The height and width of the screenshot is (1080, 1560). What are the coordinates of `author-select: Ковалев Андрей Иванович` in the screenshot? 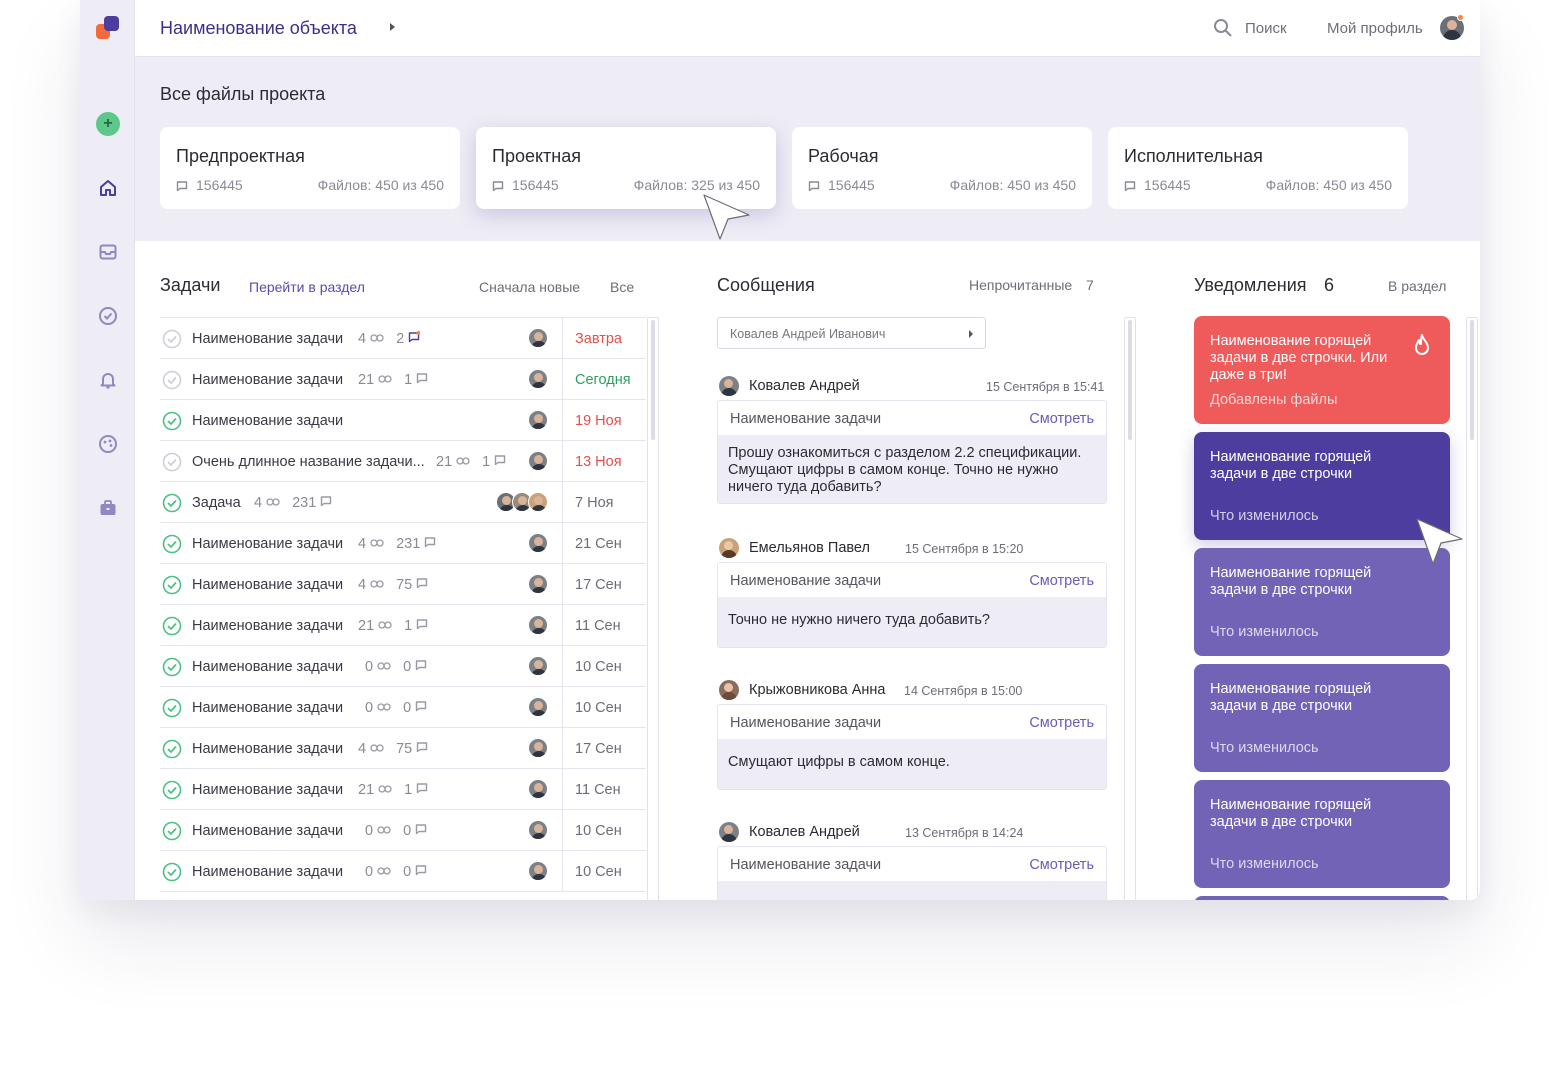 It's located at (851, 333).